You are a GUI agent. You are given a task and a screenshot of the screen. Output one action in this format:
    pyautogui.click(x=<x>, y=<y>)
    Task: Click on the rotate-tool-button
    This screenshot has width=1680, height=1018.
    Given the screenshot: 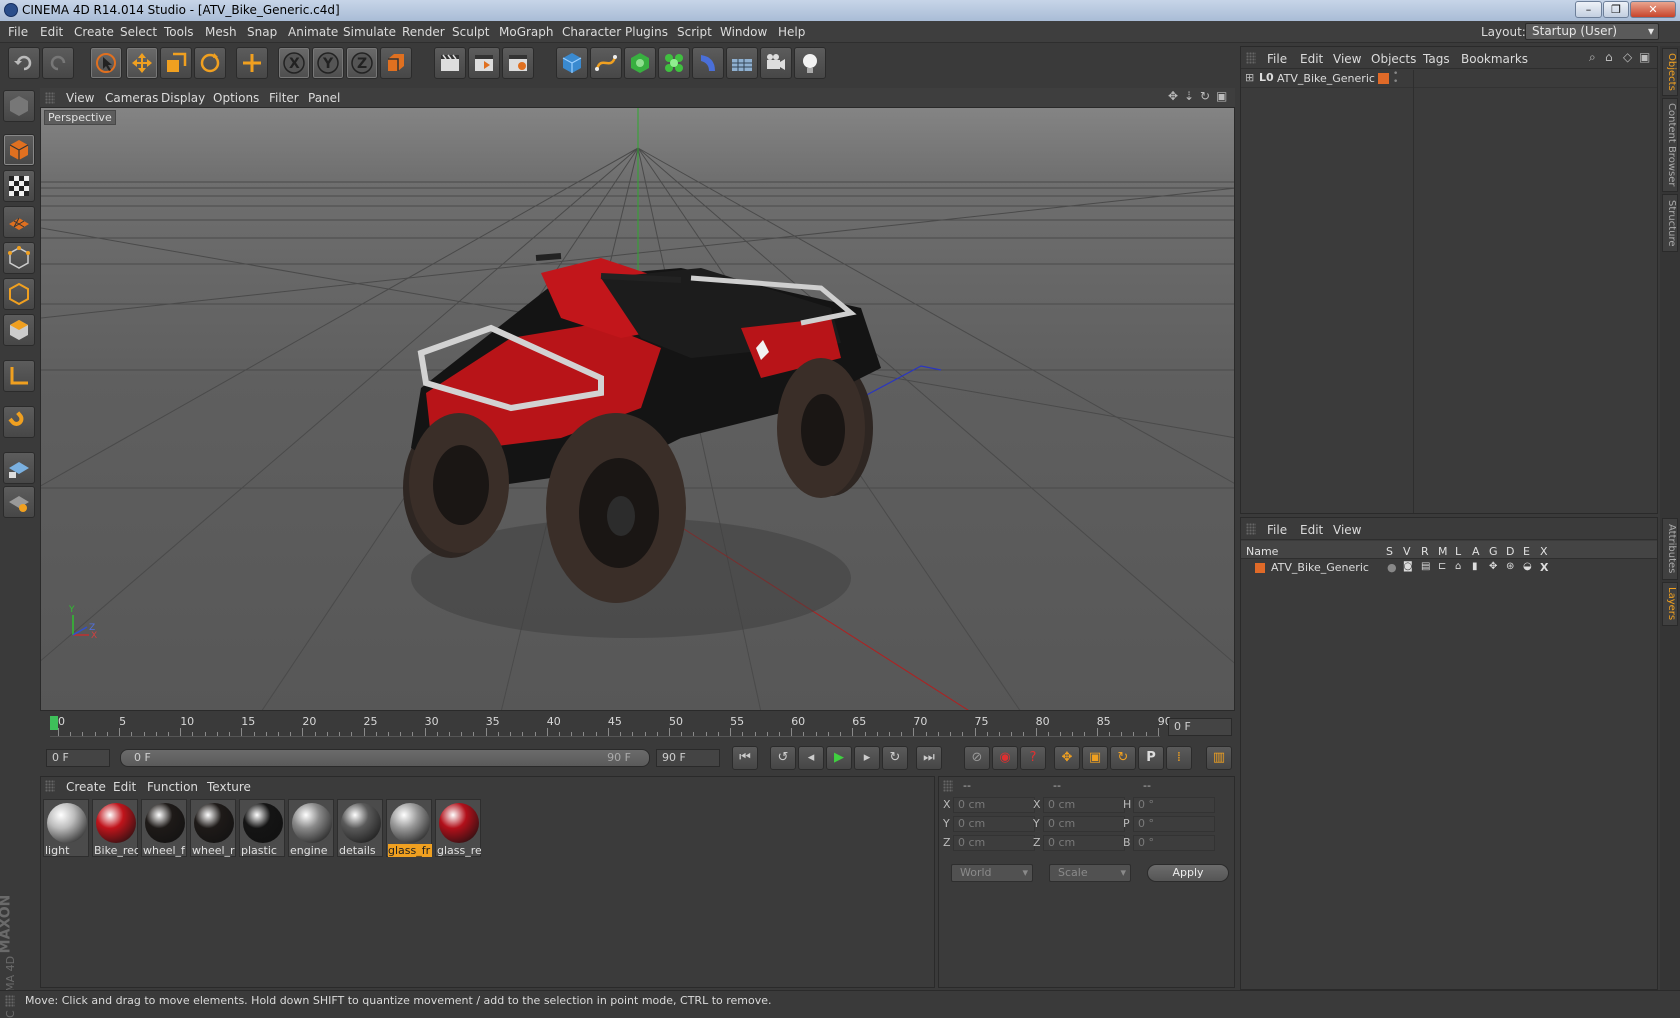 What is the action you would take?
    pyautogui.click(x=210, y=63)
    